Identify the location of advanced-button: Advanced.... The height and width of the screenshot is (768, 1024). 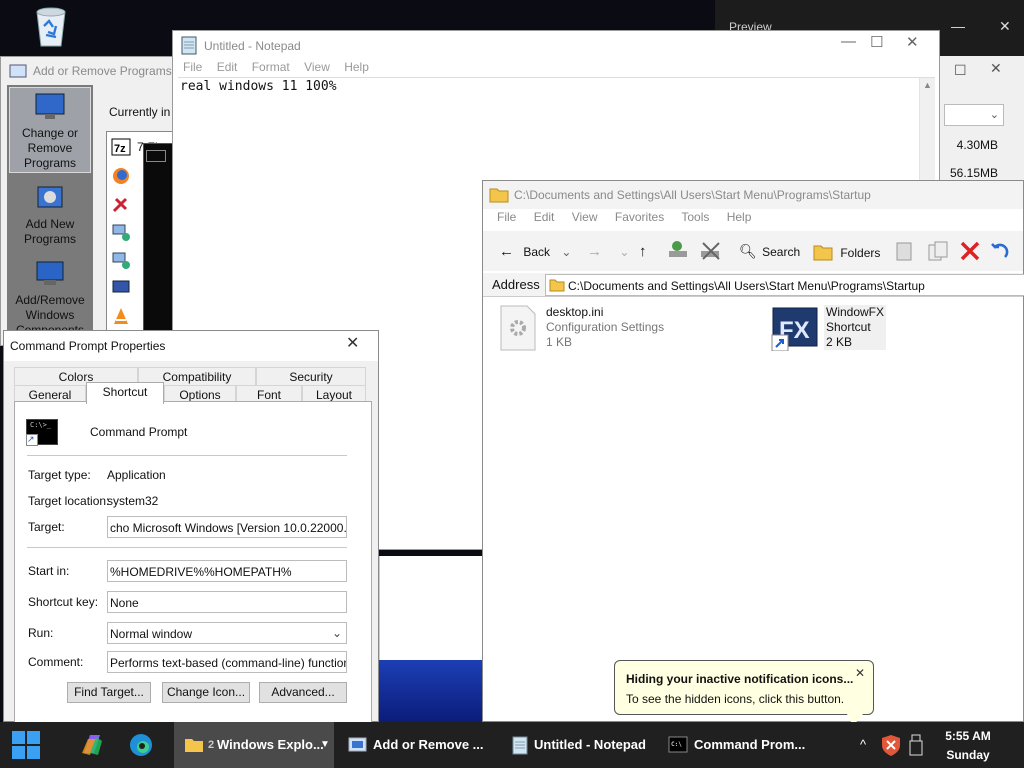
(303, 692).